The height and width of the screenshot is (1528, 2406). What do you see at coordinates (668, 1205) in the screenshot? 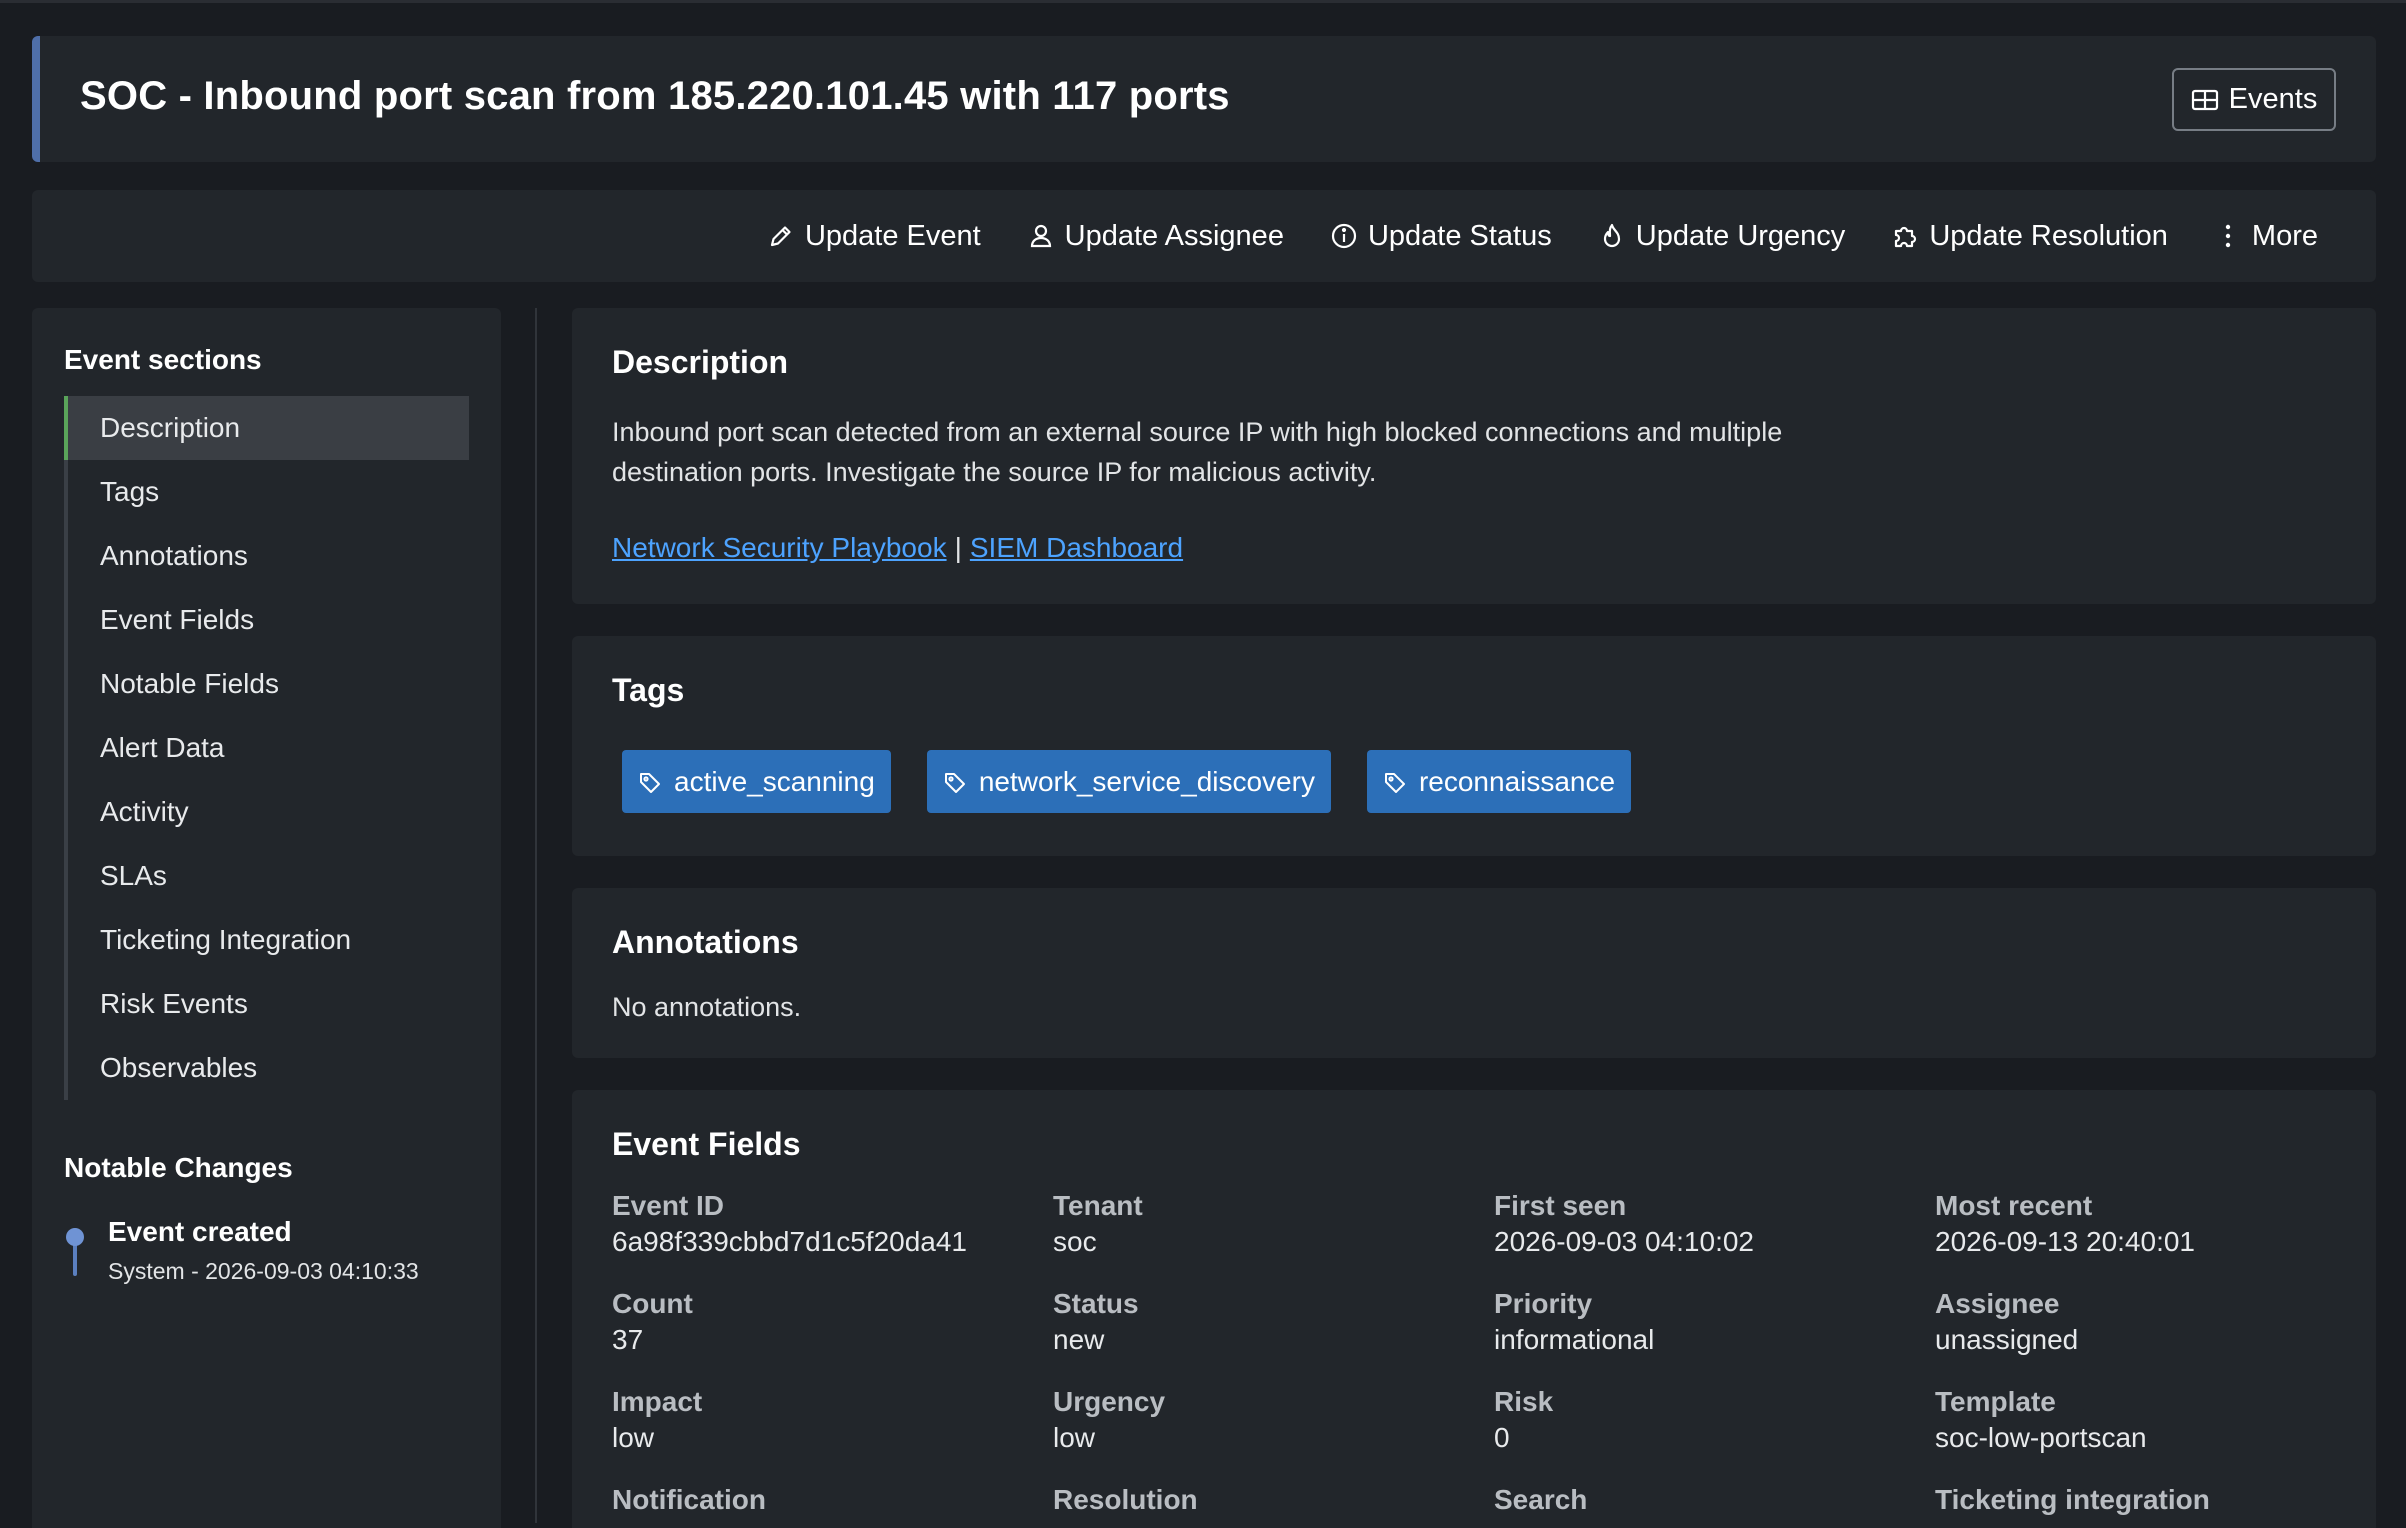
I see `field-label: Event ID` at bounding box center [668, 1205].